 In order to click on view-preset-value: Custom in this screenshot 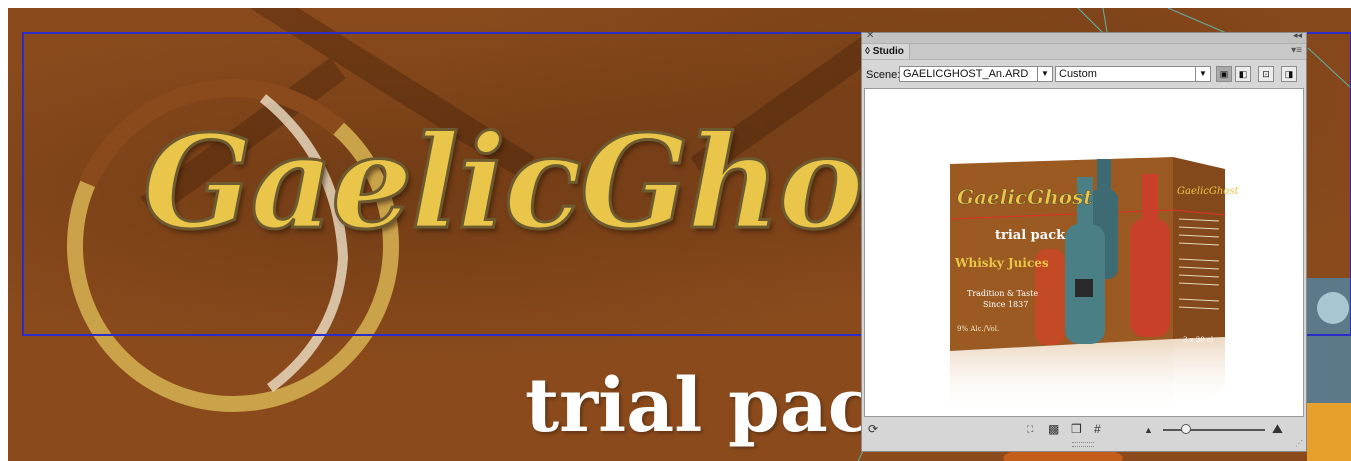, I will do `click(1078, 74)`.